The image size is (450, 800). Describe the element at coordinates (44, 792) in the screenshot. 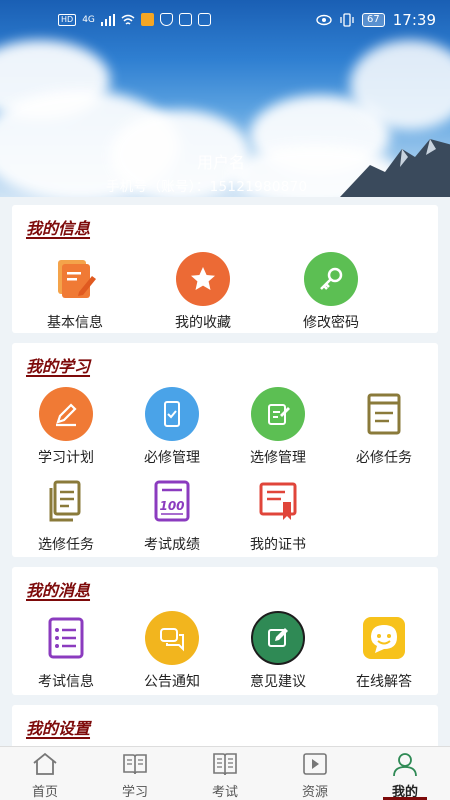

I see `nav-label: 首页` at that location.